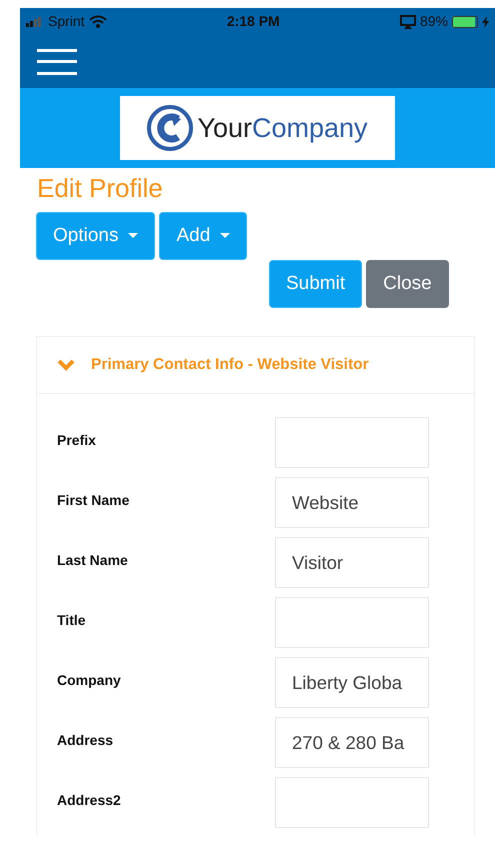  What do you see at coordinates (407, 284) in the screenshot?
I see `close-button: Close` at bounding box center [407, 284].